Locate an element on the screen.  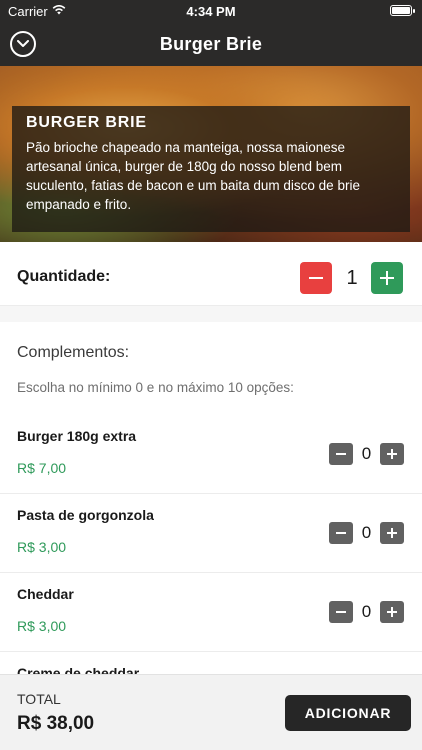
navigation-bar: Burger Brie is located at coordinates (211, 44).